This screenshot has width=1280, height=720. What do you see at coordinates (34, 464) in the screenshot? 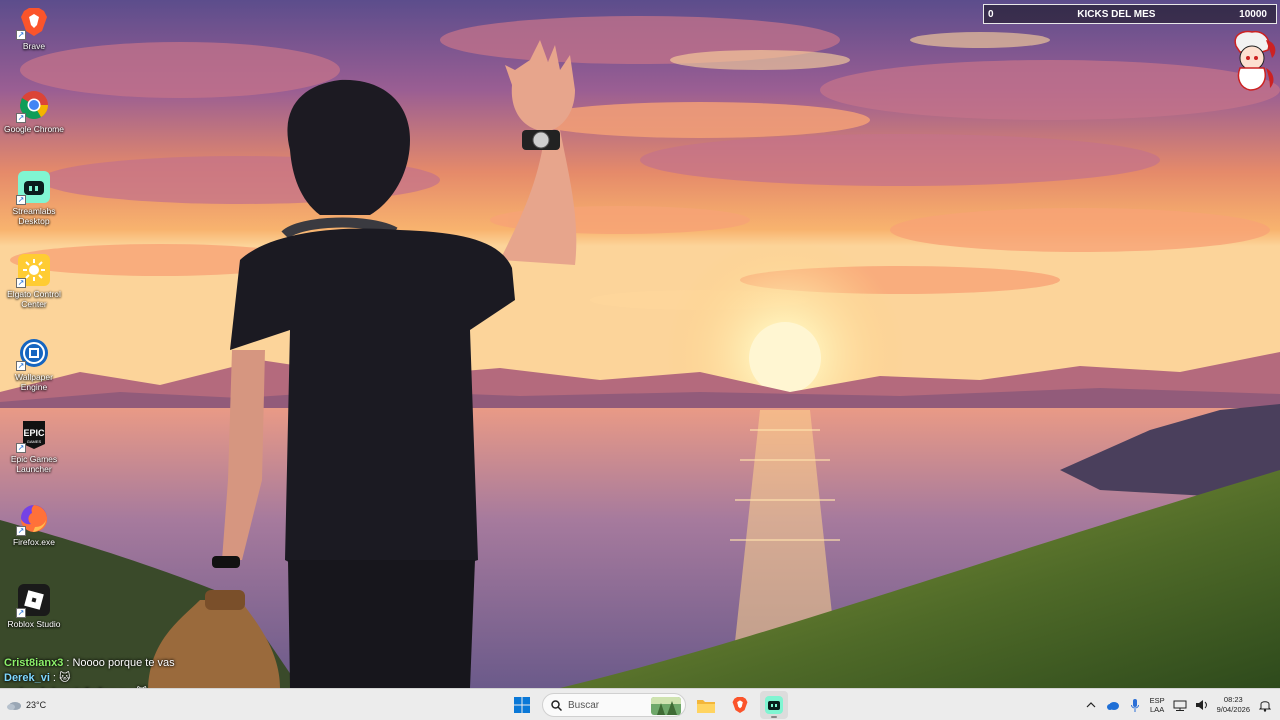
I see `desktop-icon-label: Epic Games Launcher` at bounding box center [34, 464].